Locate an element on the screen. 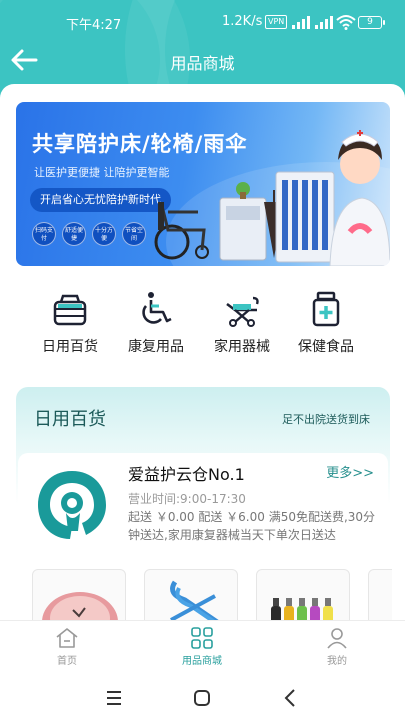 Image resolution: width=405 pixels, height=720 pixels. wifi-icon is located at coordinates (346, 22).